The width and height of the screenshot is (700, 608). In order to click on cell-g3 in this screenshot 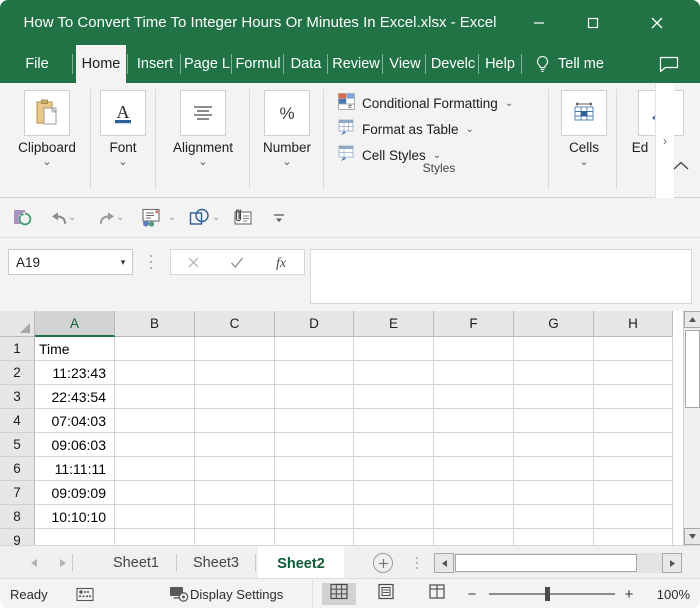, I will do `click(554, 397)`.